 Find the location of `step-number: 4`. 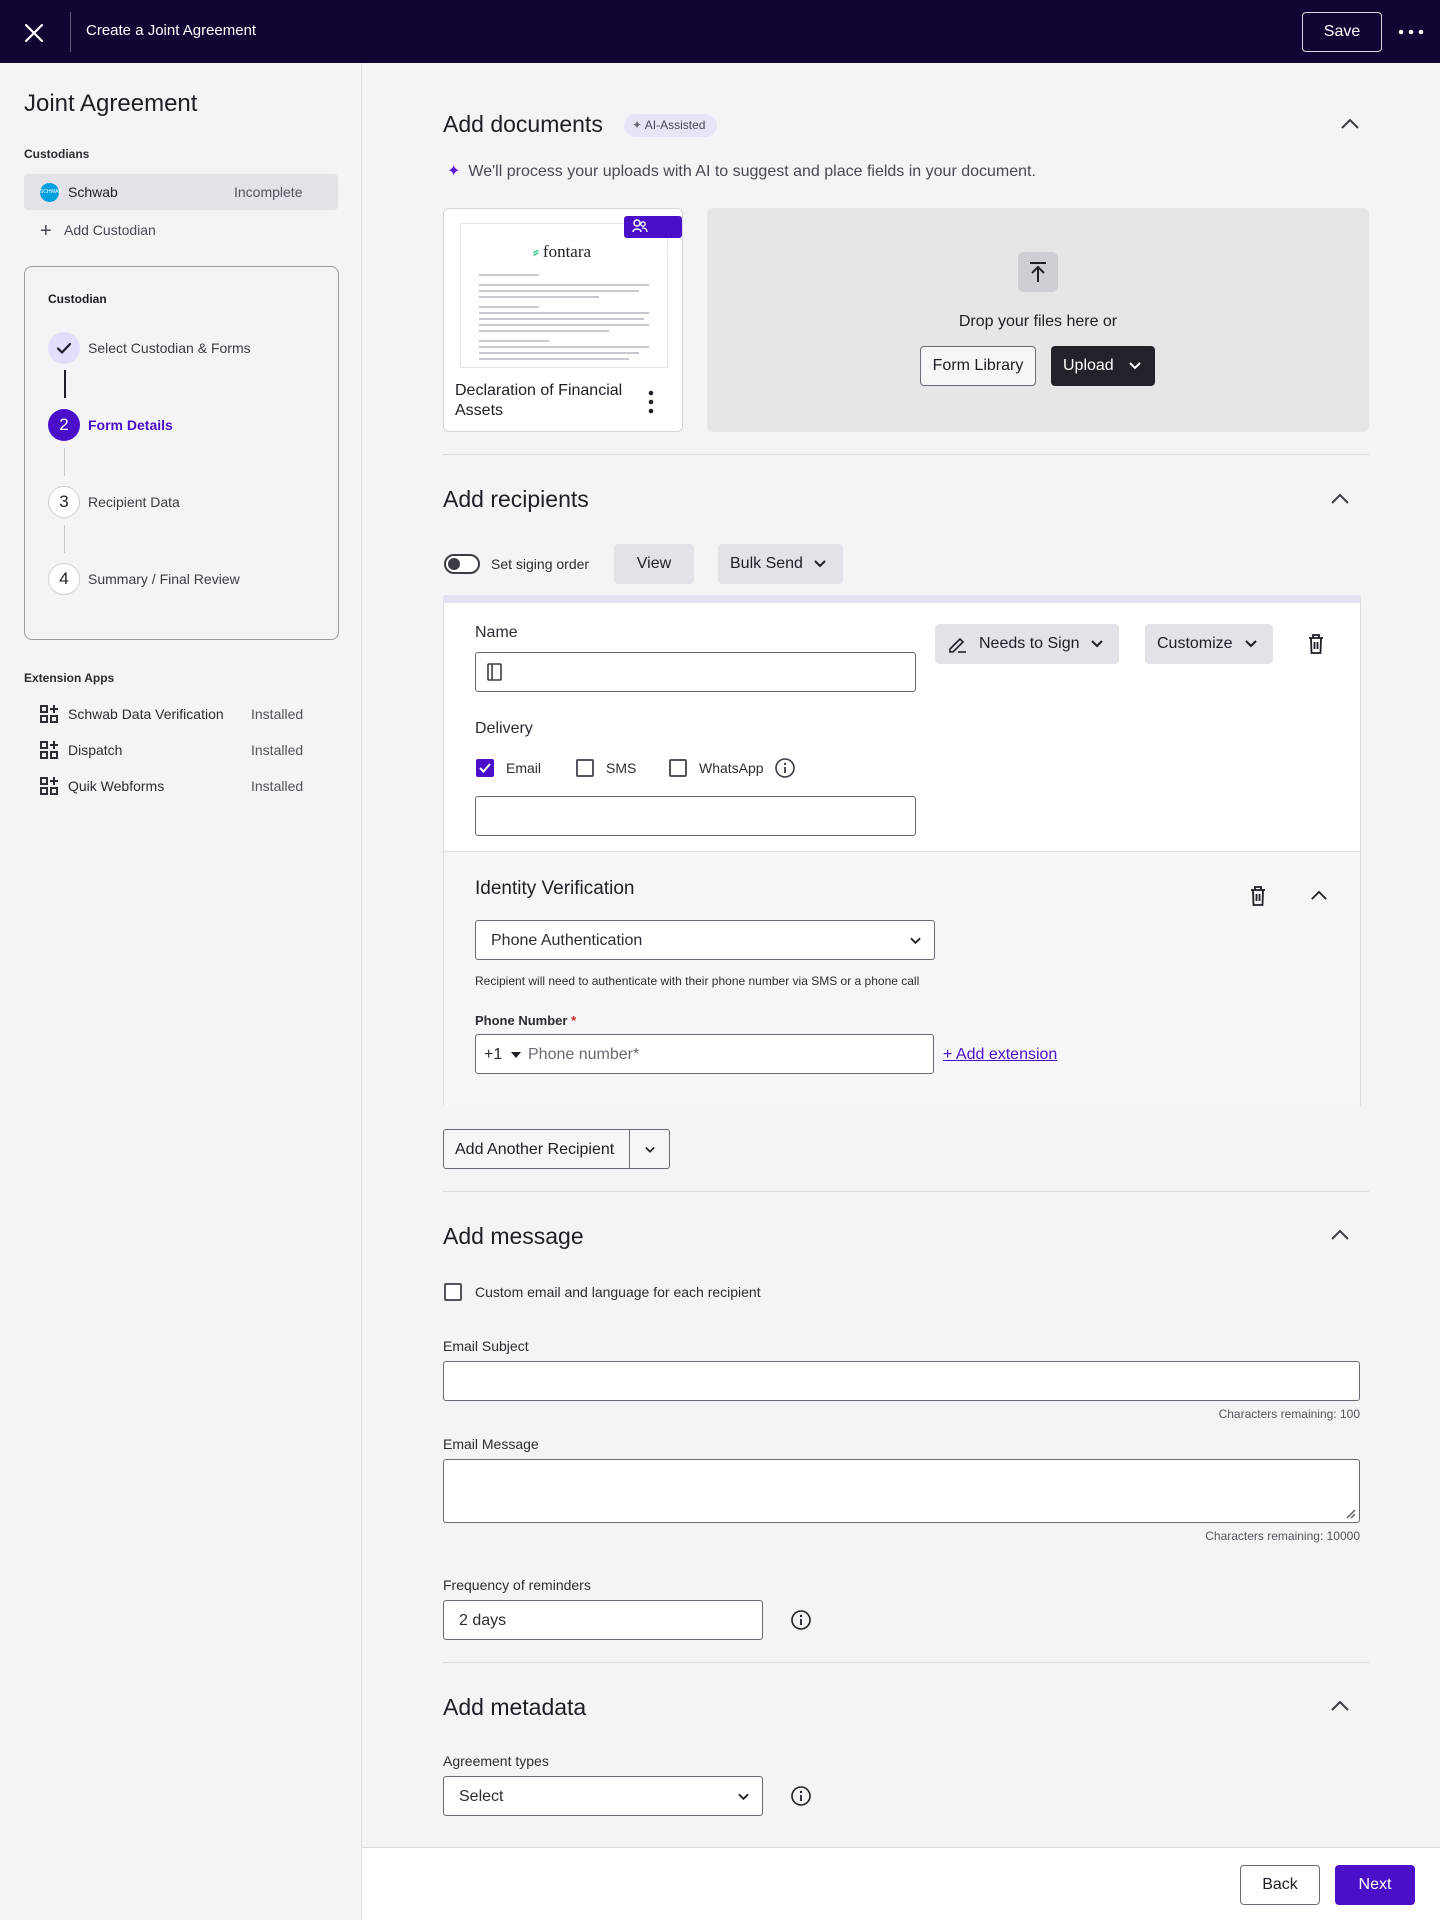

step-number: 4 is located at coordinates (64, 579).